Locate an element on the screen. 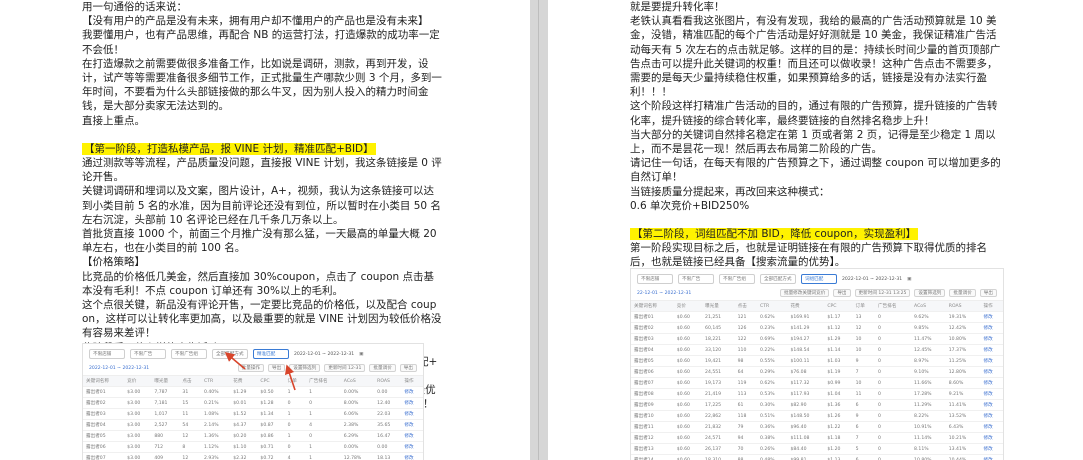 This screenshot has height=460, width=1083. column-header: 竞价 is located at coordinates (688, 306).